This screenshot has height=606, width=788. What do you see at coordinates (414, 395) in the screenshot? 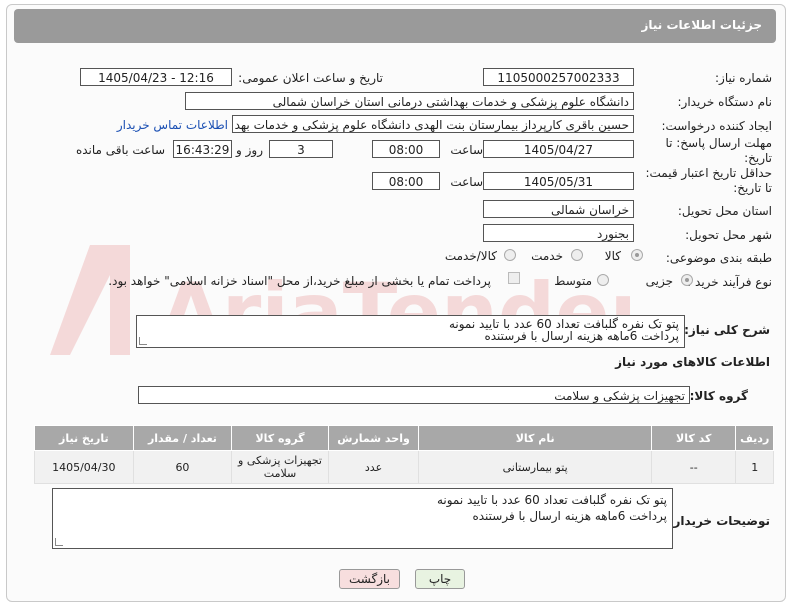
I see `goods-group-field: تجهیزات پزشکی و سلامت` at bounding box center [414, 395].